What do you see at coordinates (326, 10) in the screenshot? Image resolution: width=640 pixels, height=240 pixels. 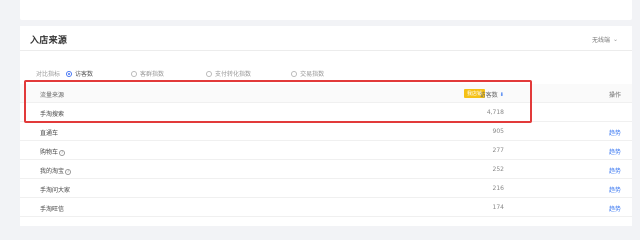 I see `top-card` at bounding box center [326, 10].